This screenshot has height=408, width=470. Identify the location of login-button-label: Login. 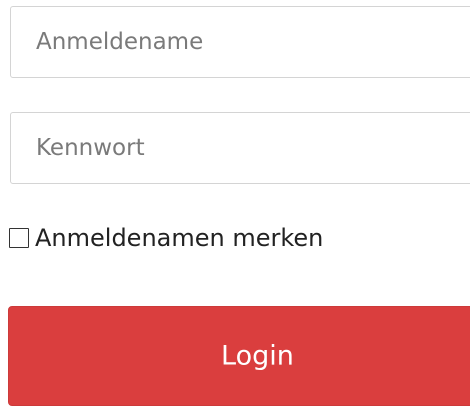
(257, 356).